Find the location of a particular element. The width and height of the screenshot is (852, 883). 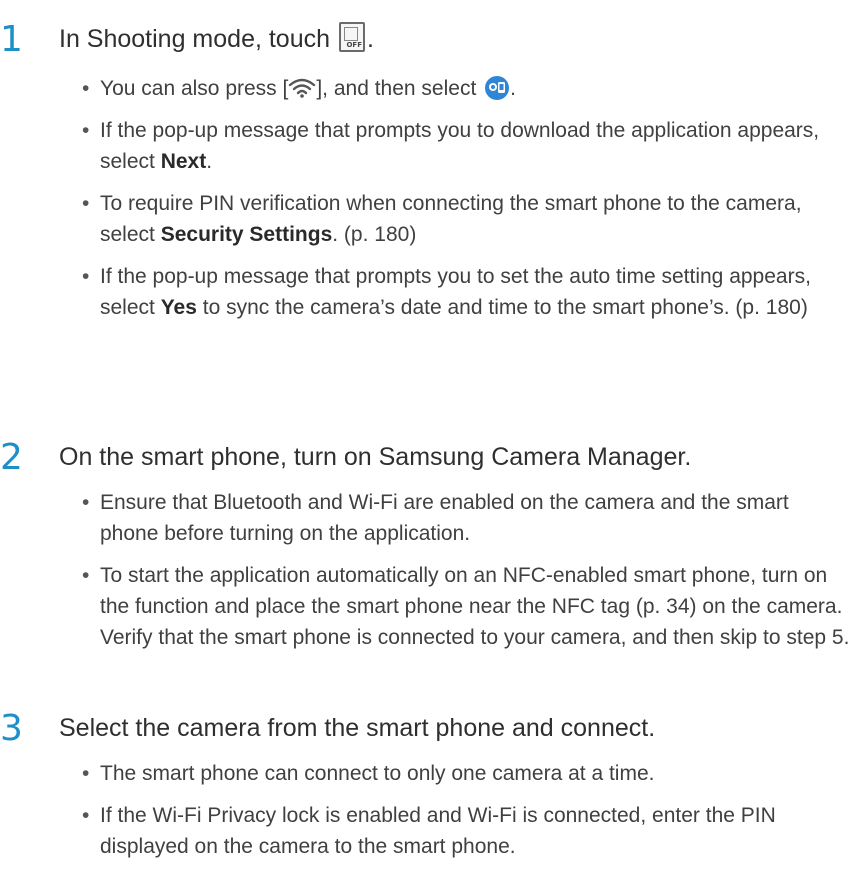

step-number: 2 is located at coordinates (11, 457).